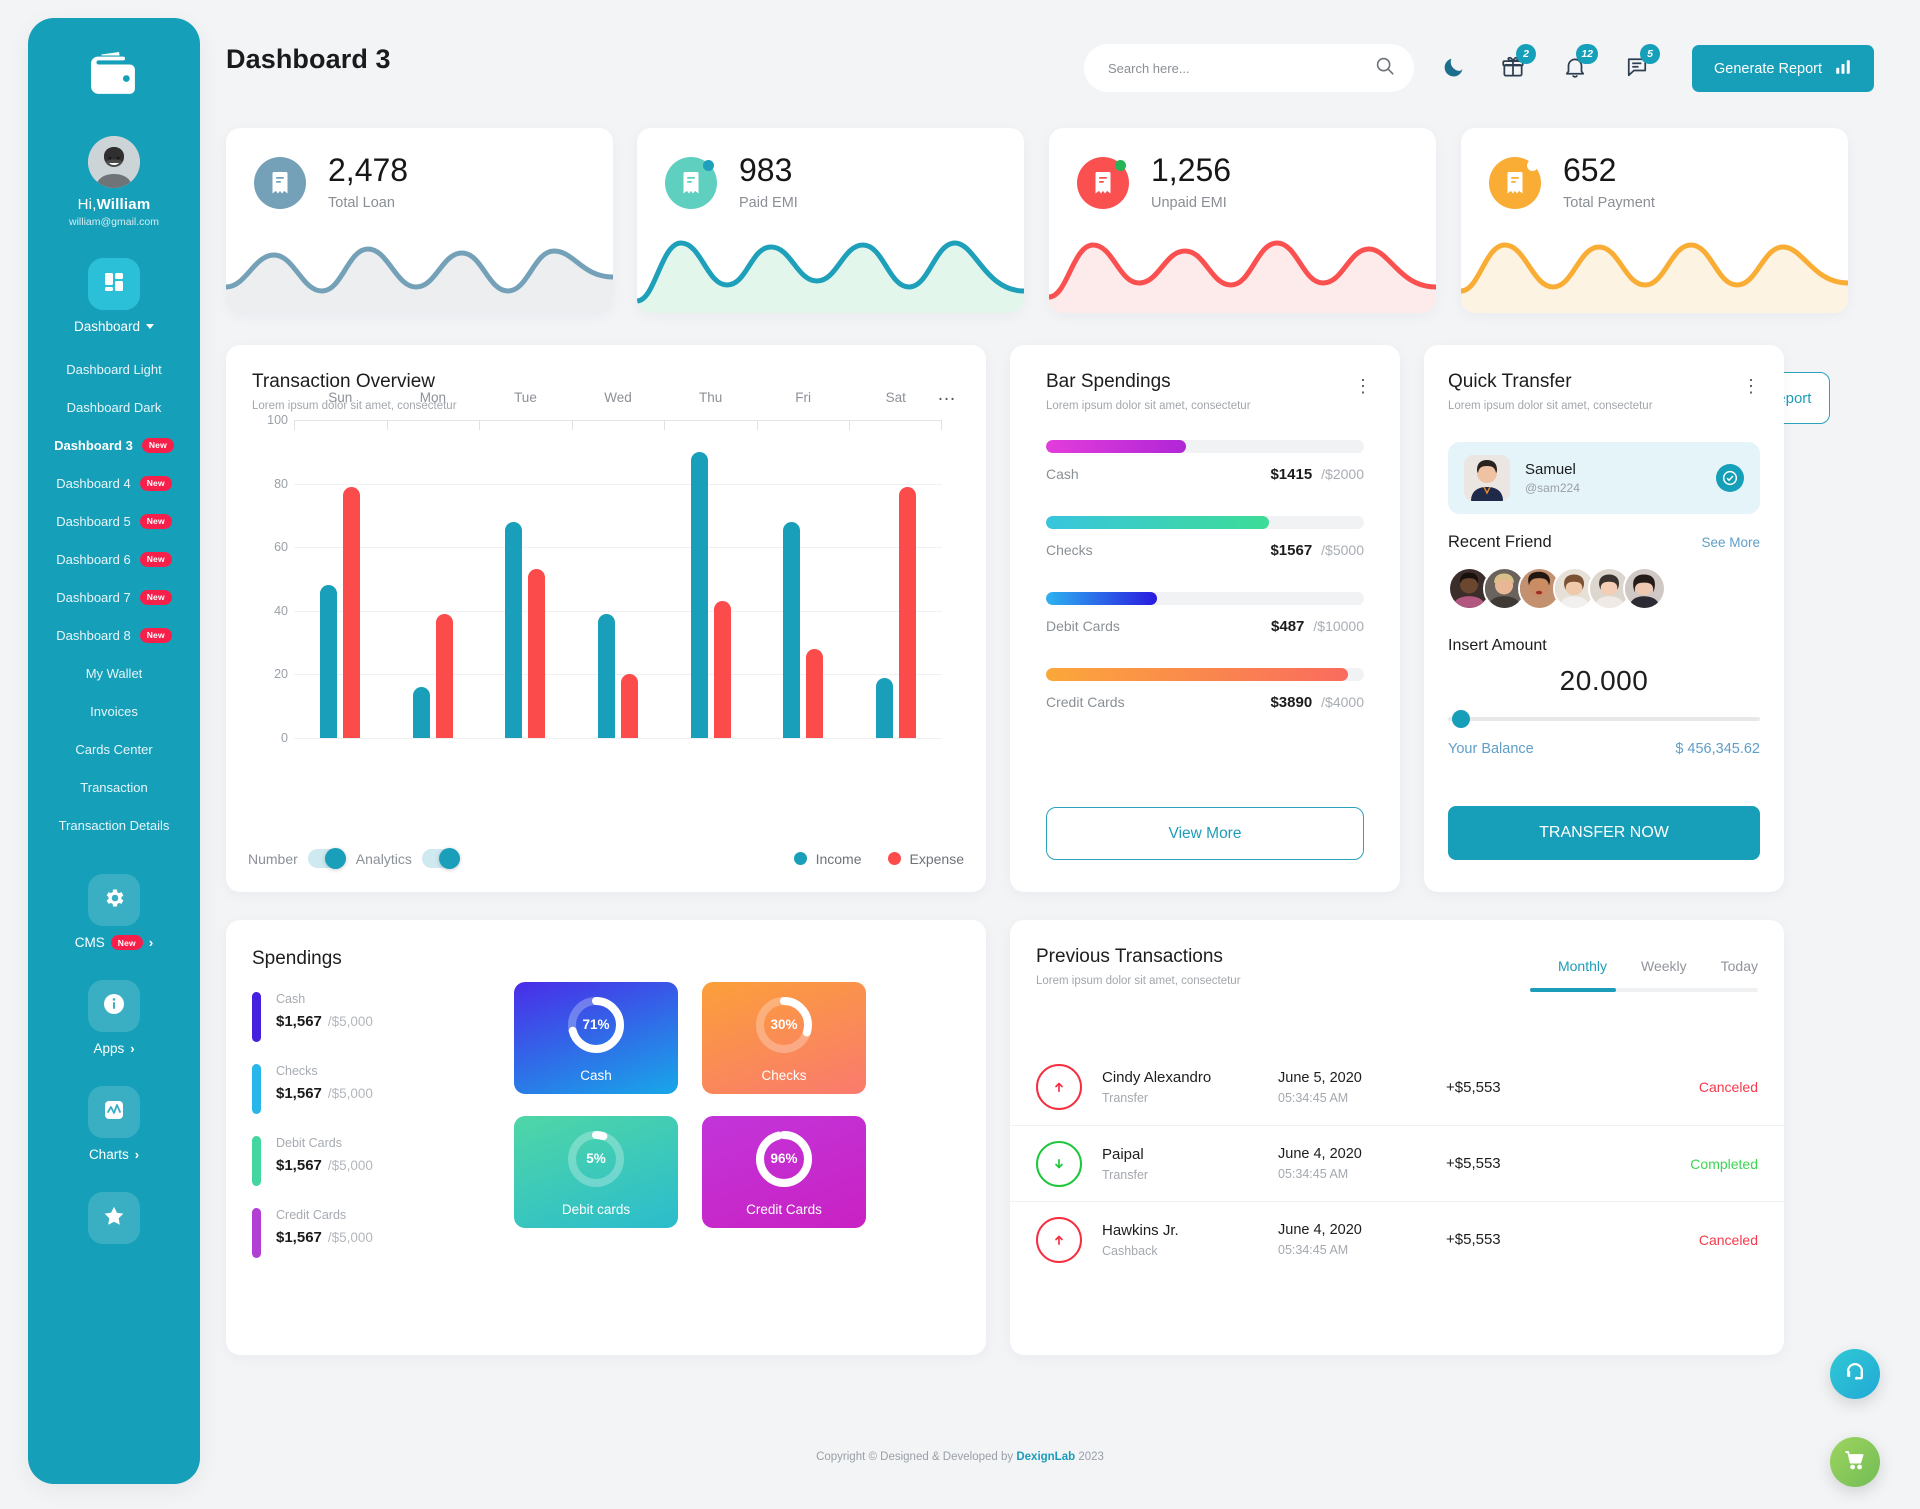 The image size is (1920, 1509). I want to click on search-bar, so click(1249, 68).